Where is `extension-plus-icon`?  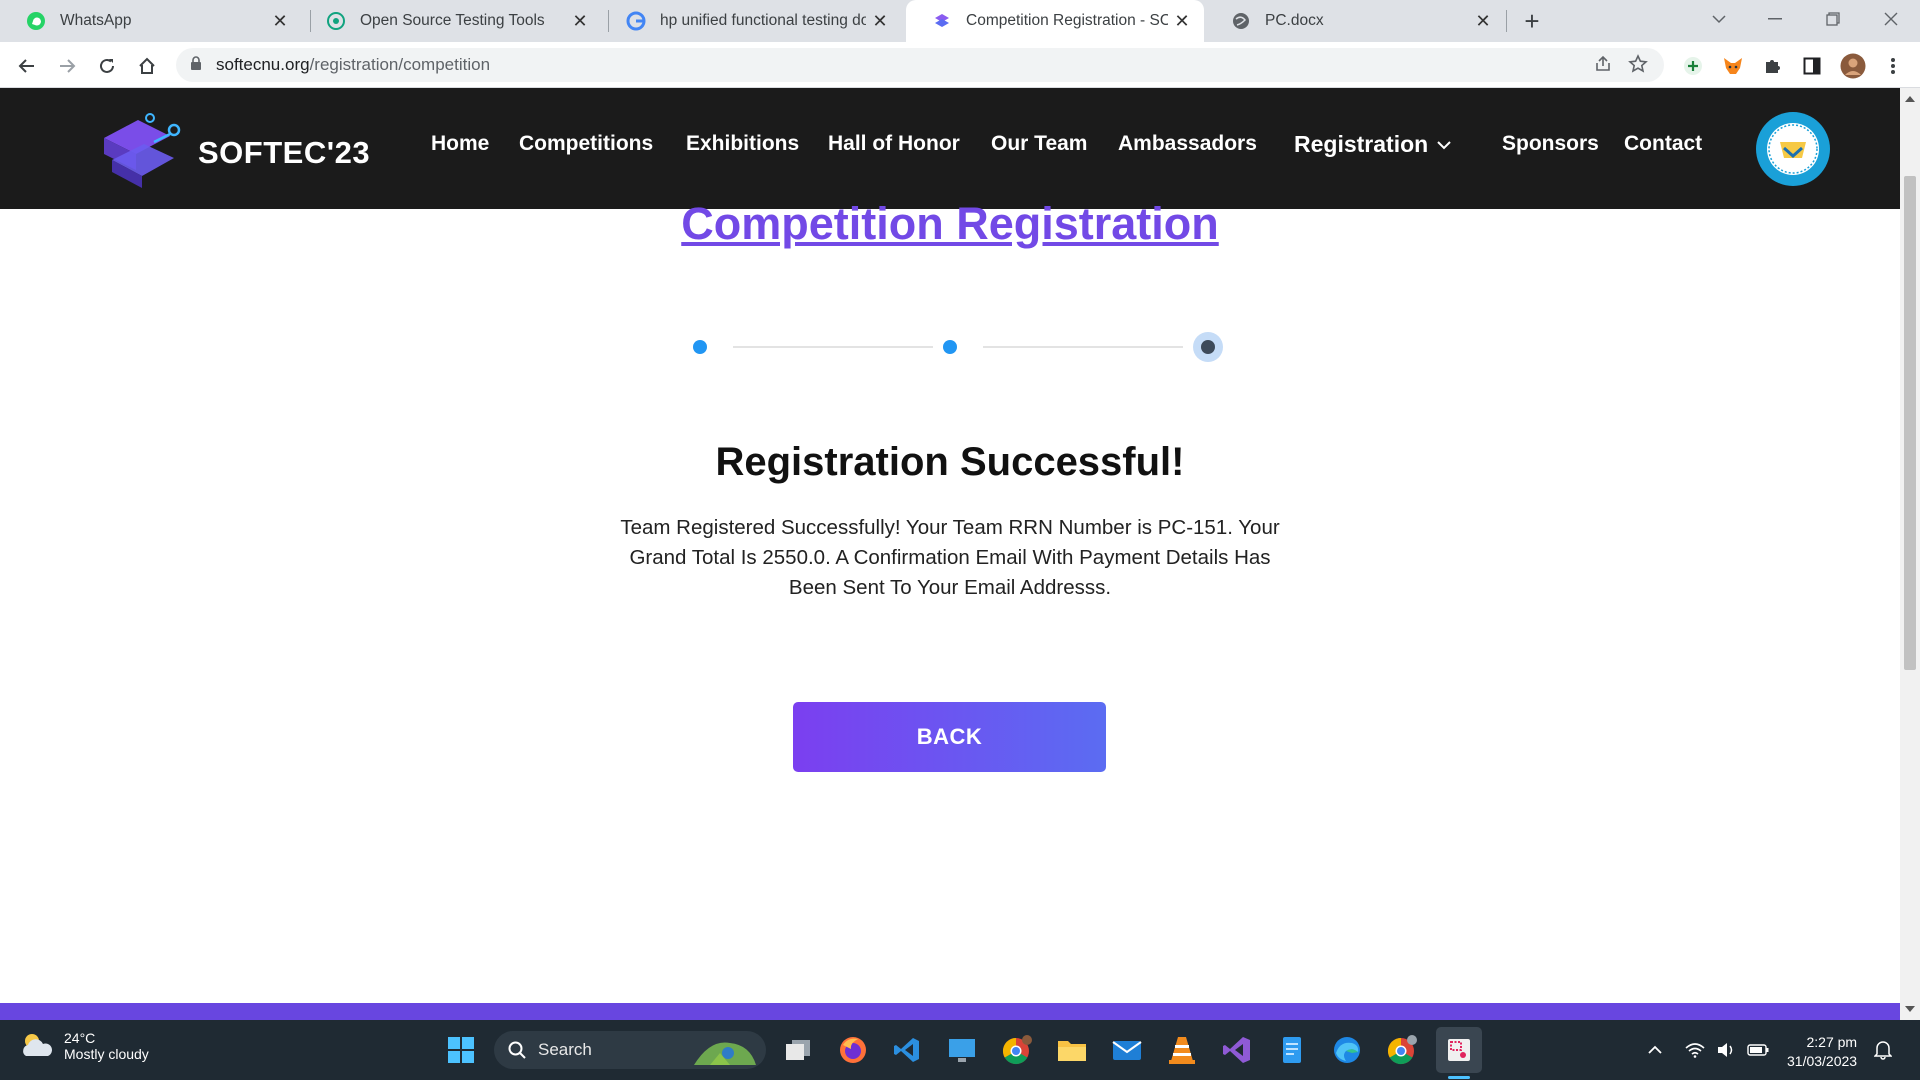
extension-plus-icon is located at coordinates (1693, 66).